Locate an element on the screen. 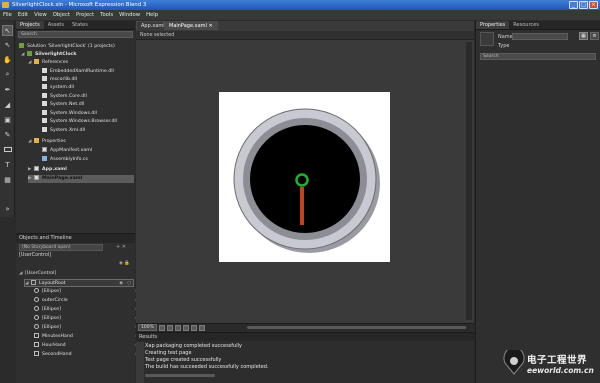  element-preview-icon is located at coordinates (487, 39).